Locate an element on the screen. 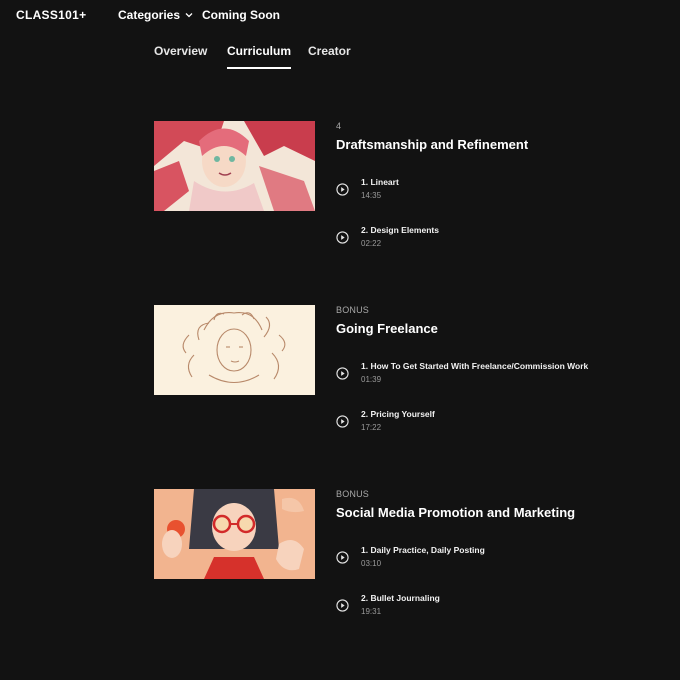 The height and width of the screenshot is (680, 680). lesson-title: 1. Lineart is located at coordinates (380, 182).